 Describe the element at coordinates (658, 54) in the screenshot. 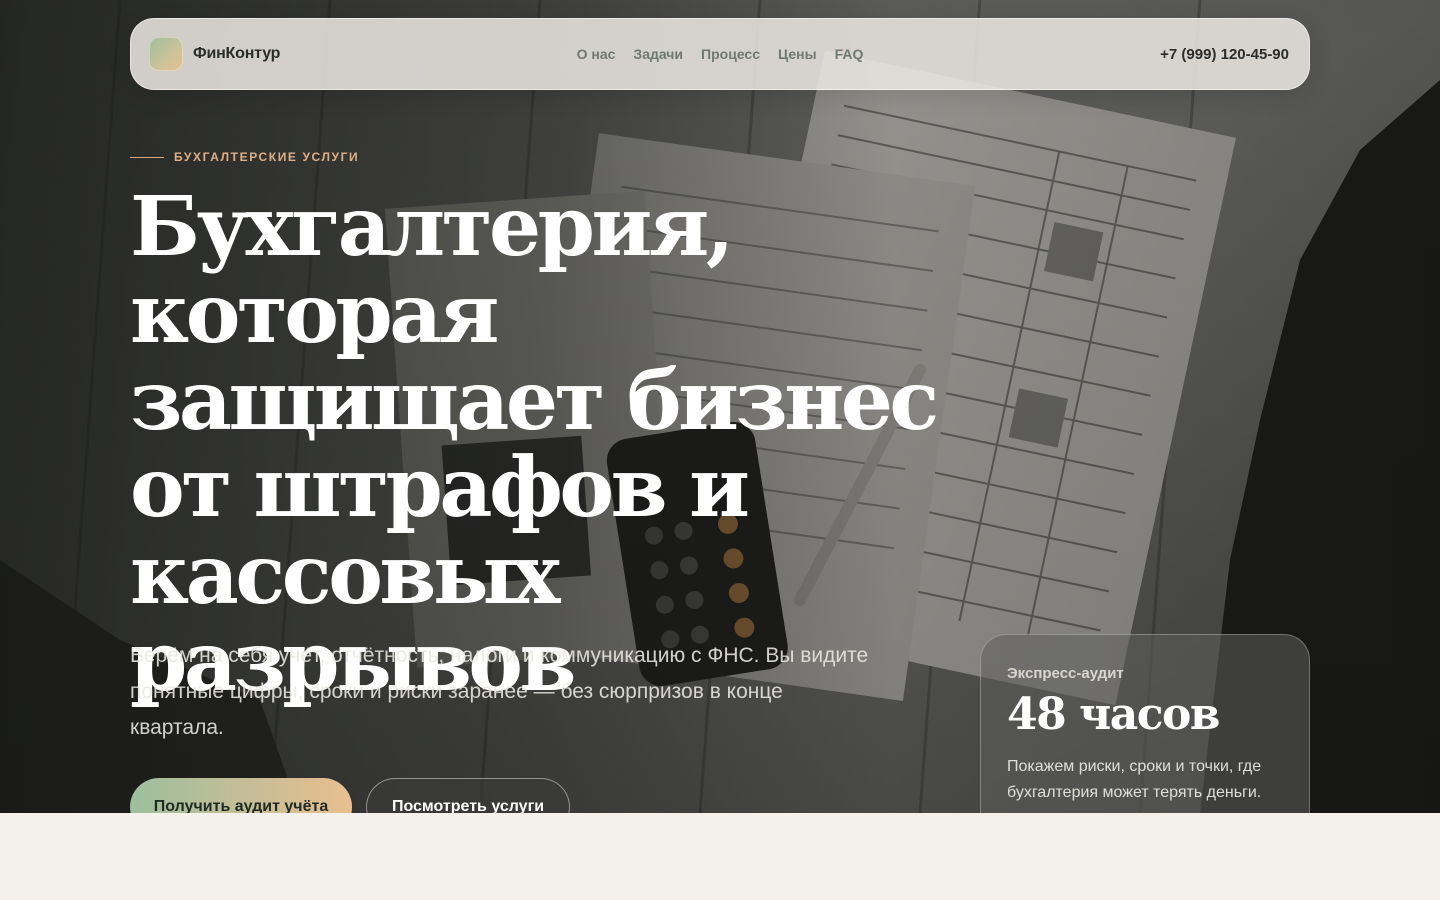

I see `nav-link-tasks: Задачи` at that location.